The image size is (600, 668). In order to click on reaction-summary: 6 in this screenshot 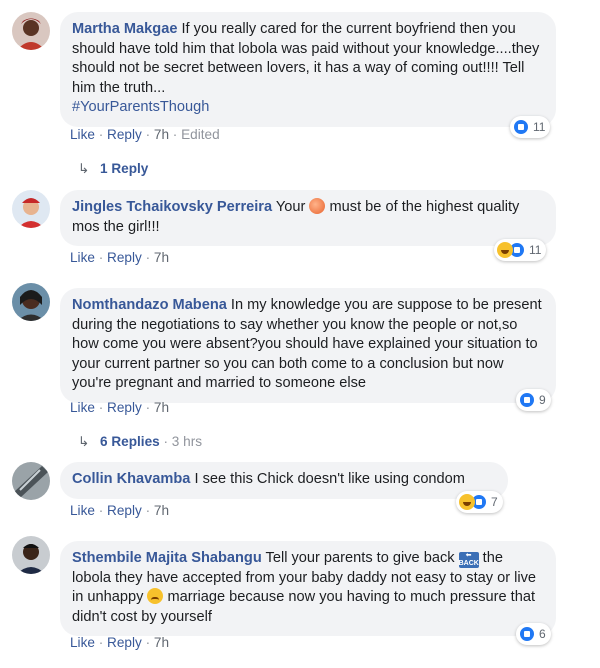, I will do `click(533, 634)`.